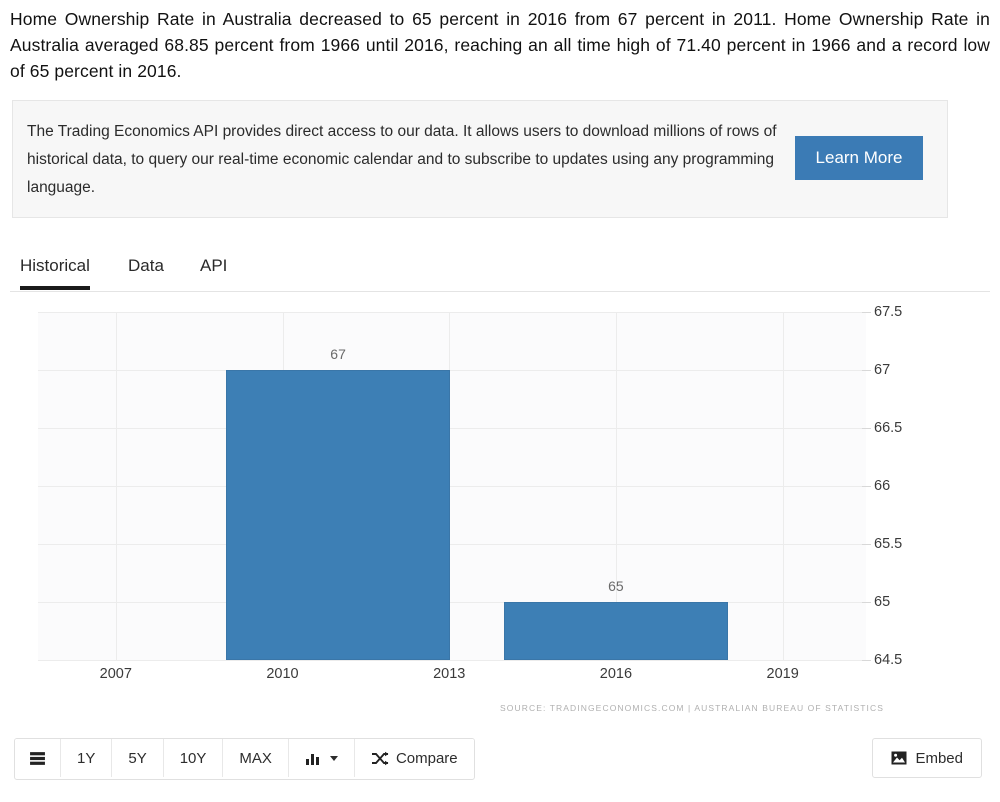  Describe the element at coordinates (146, 269) in the screenshot. I see `tab-data: Data` at that location.